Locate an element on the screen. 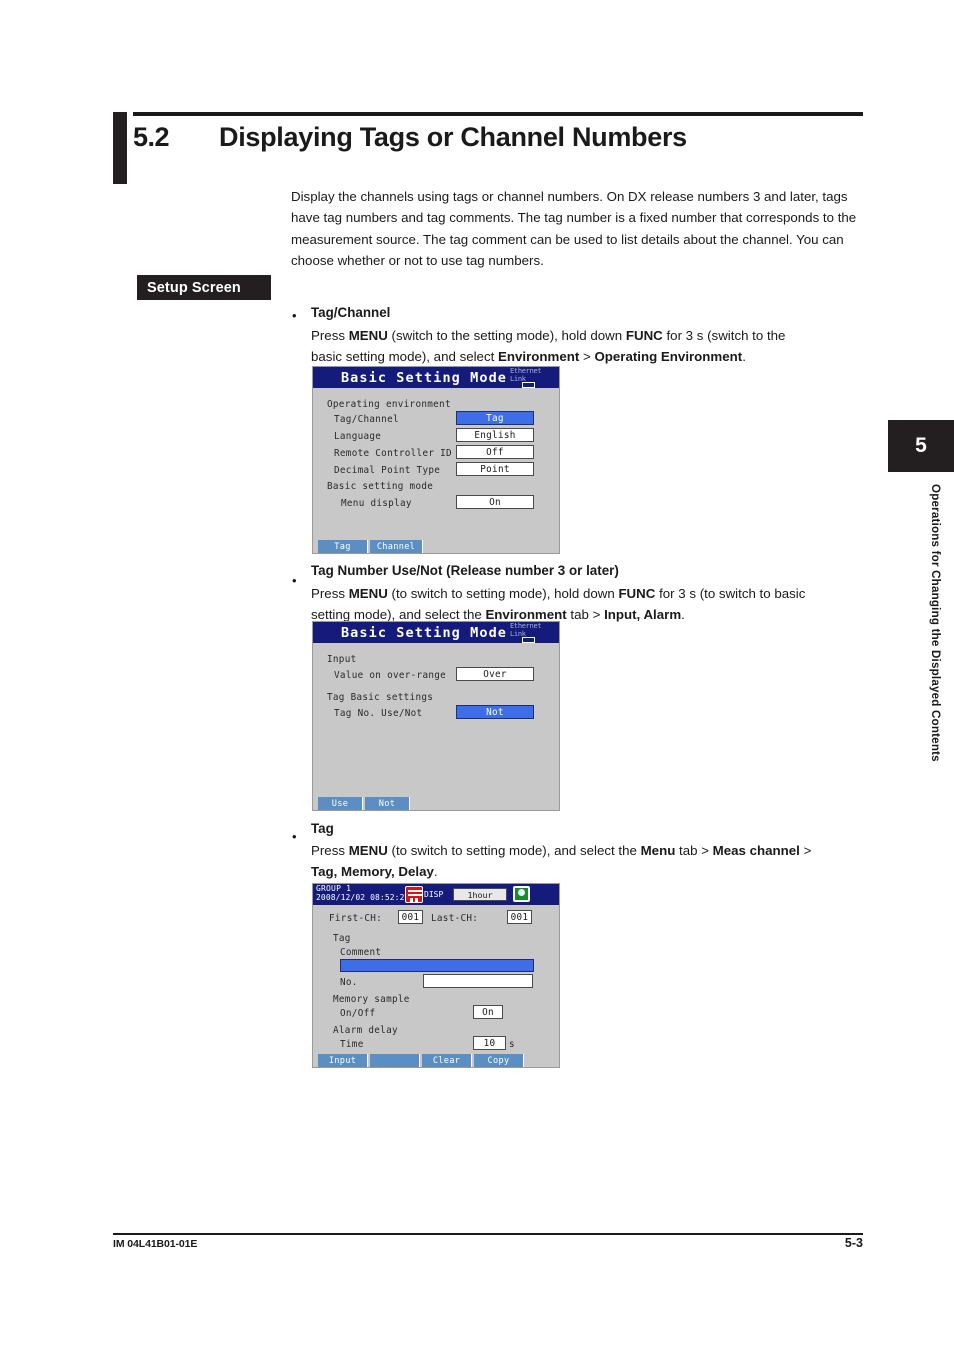 This screenshot has width=954, height=1350. b1-l2a: basic setting mode), and select is located at coordinates (404, 357).